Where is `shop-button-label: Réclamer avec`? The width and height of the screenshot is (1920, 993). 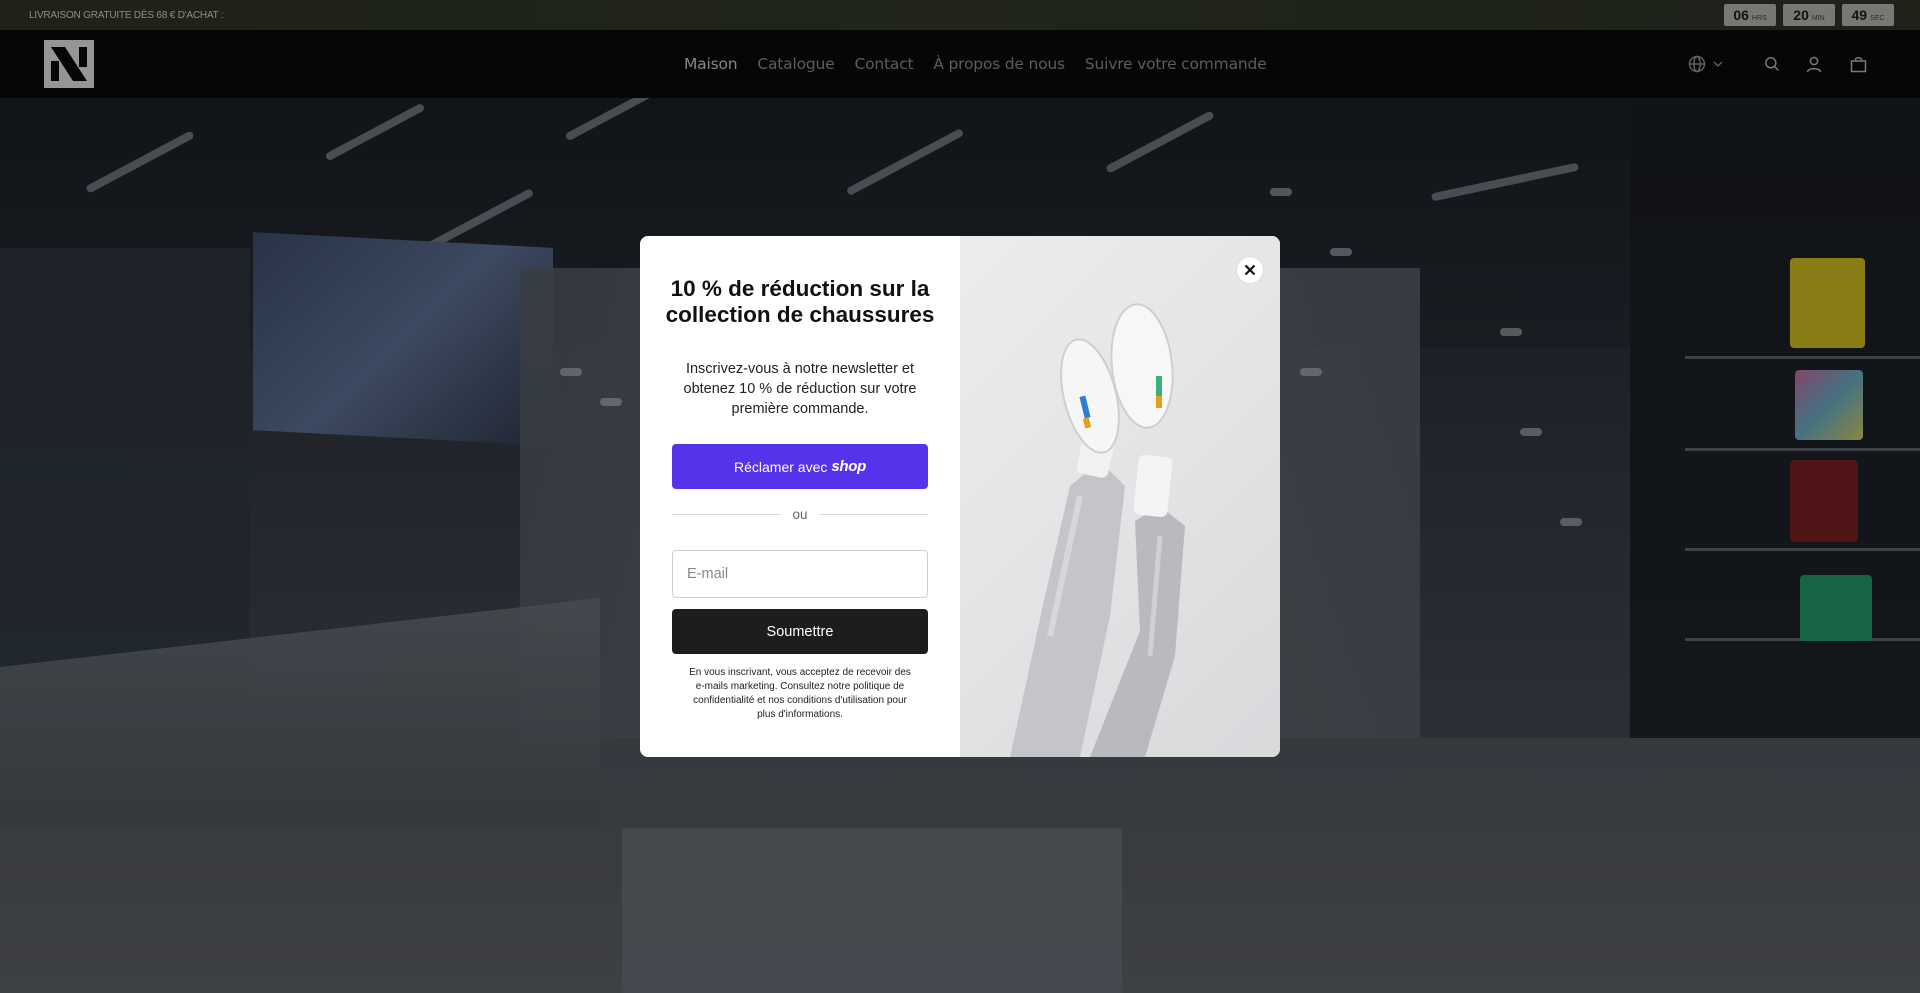 shop-button-label: Réclamer avec is located at coordinates (780, 466).